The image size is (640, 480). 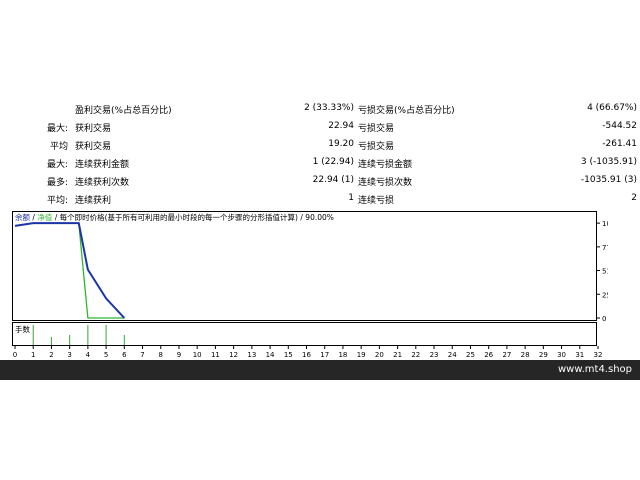 I want to click on header-balance-option: 余额, so click(x=22, y=217).